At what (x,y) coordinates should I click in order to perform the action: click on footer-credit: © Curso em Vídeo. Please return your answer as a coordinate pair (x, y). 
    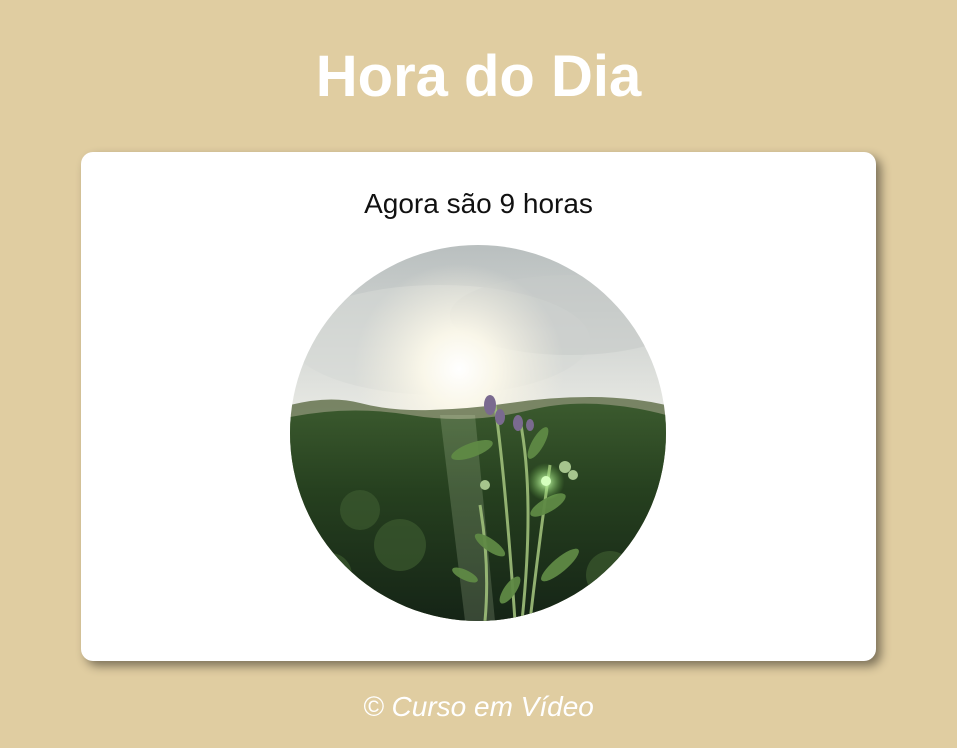
    Looking at the image, I should click on (478, 706).